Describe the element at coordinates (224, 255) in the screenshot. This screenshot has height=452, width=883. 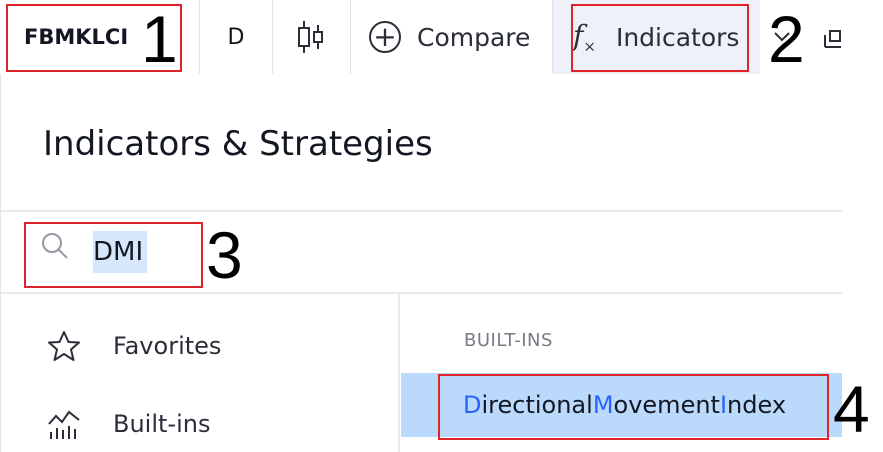
I see `annotation-number-3: 3` at that location.